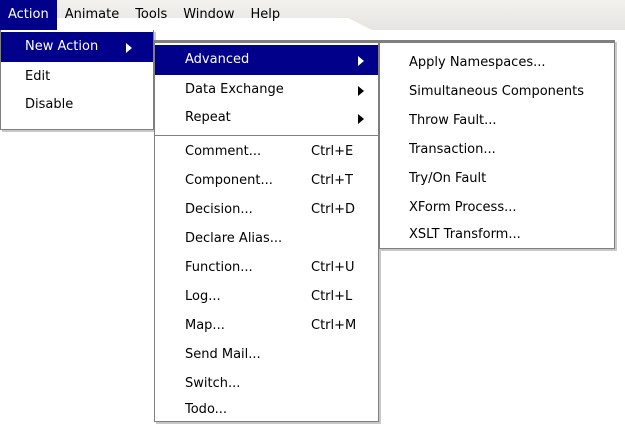 The image size is (625, 425). Describe the element at coordinates (266, 210) in the screenshot. I see `menu-item-decision: Decision... Ctrl+D` at that location.